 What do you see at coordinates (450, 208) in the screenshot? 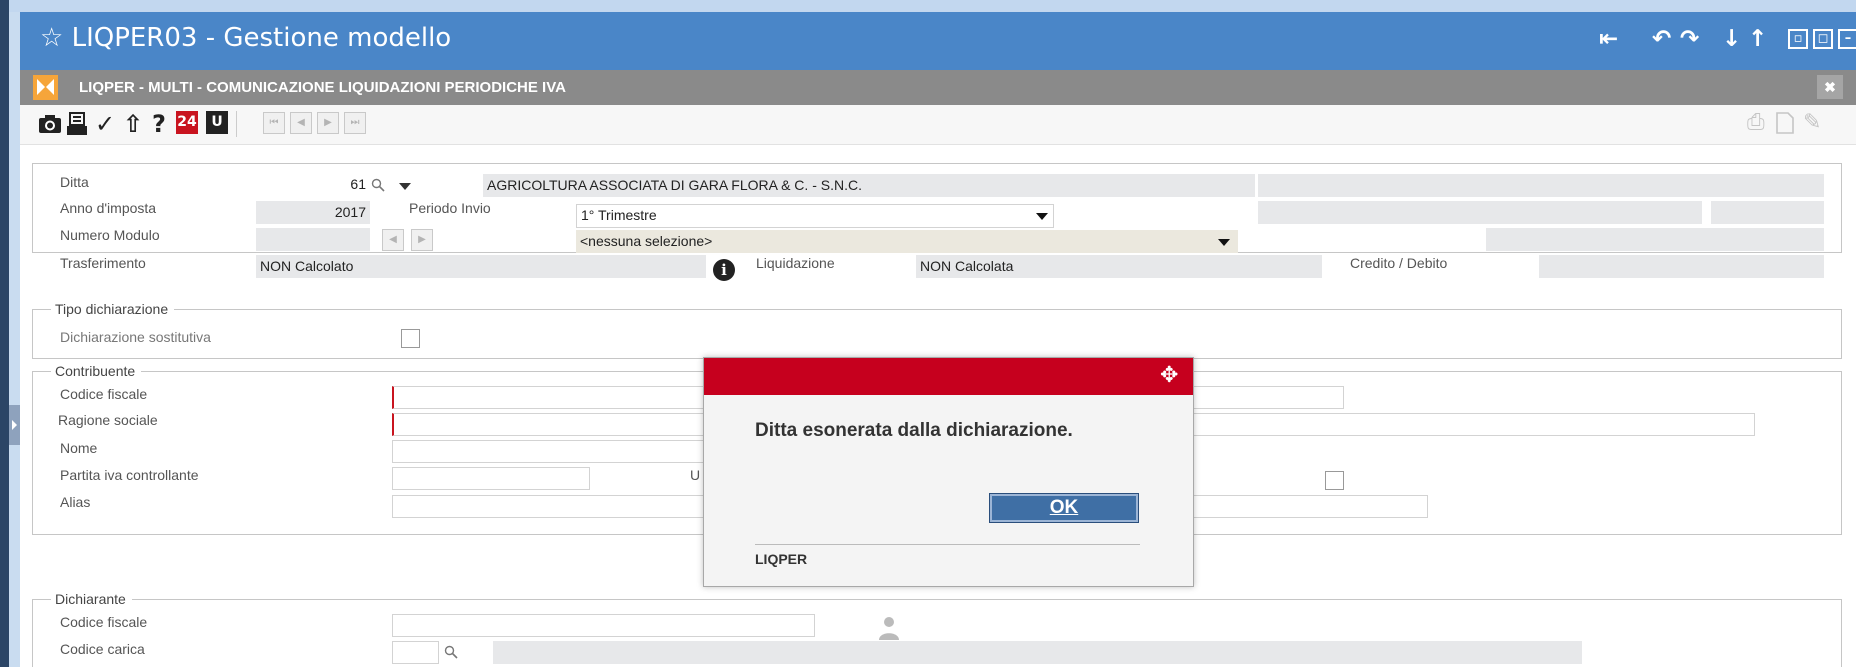
I see `periodo-label: Periodo Invio` at bounding box center [450, 208].